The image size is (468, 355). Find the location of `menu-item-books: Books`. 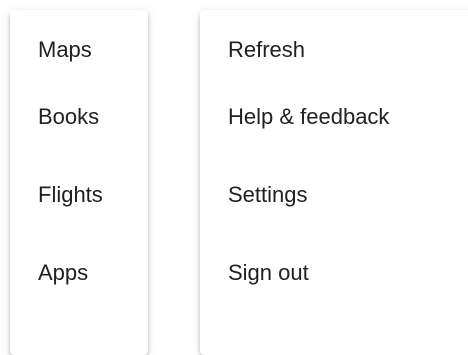

menu-item-books: Books is located at coordinates (79, 117).